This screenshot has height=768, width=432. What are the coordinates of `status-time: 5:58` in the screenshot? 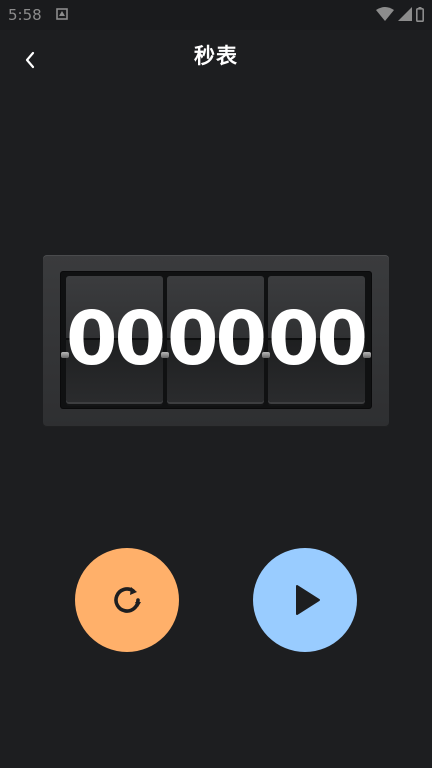 It's located at (25, 15).